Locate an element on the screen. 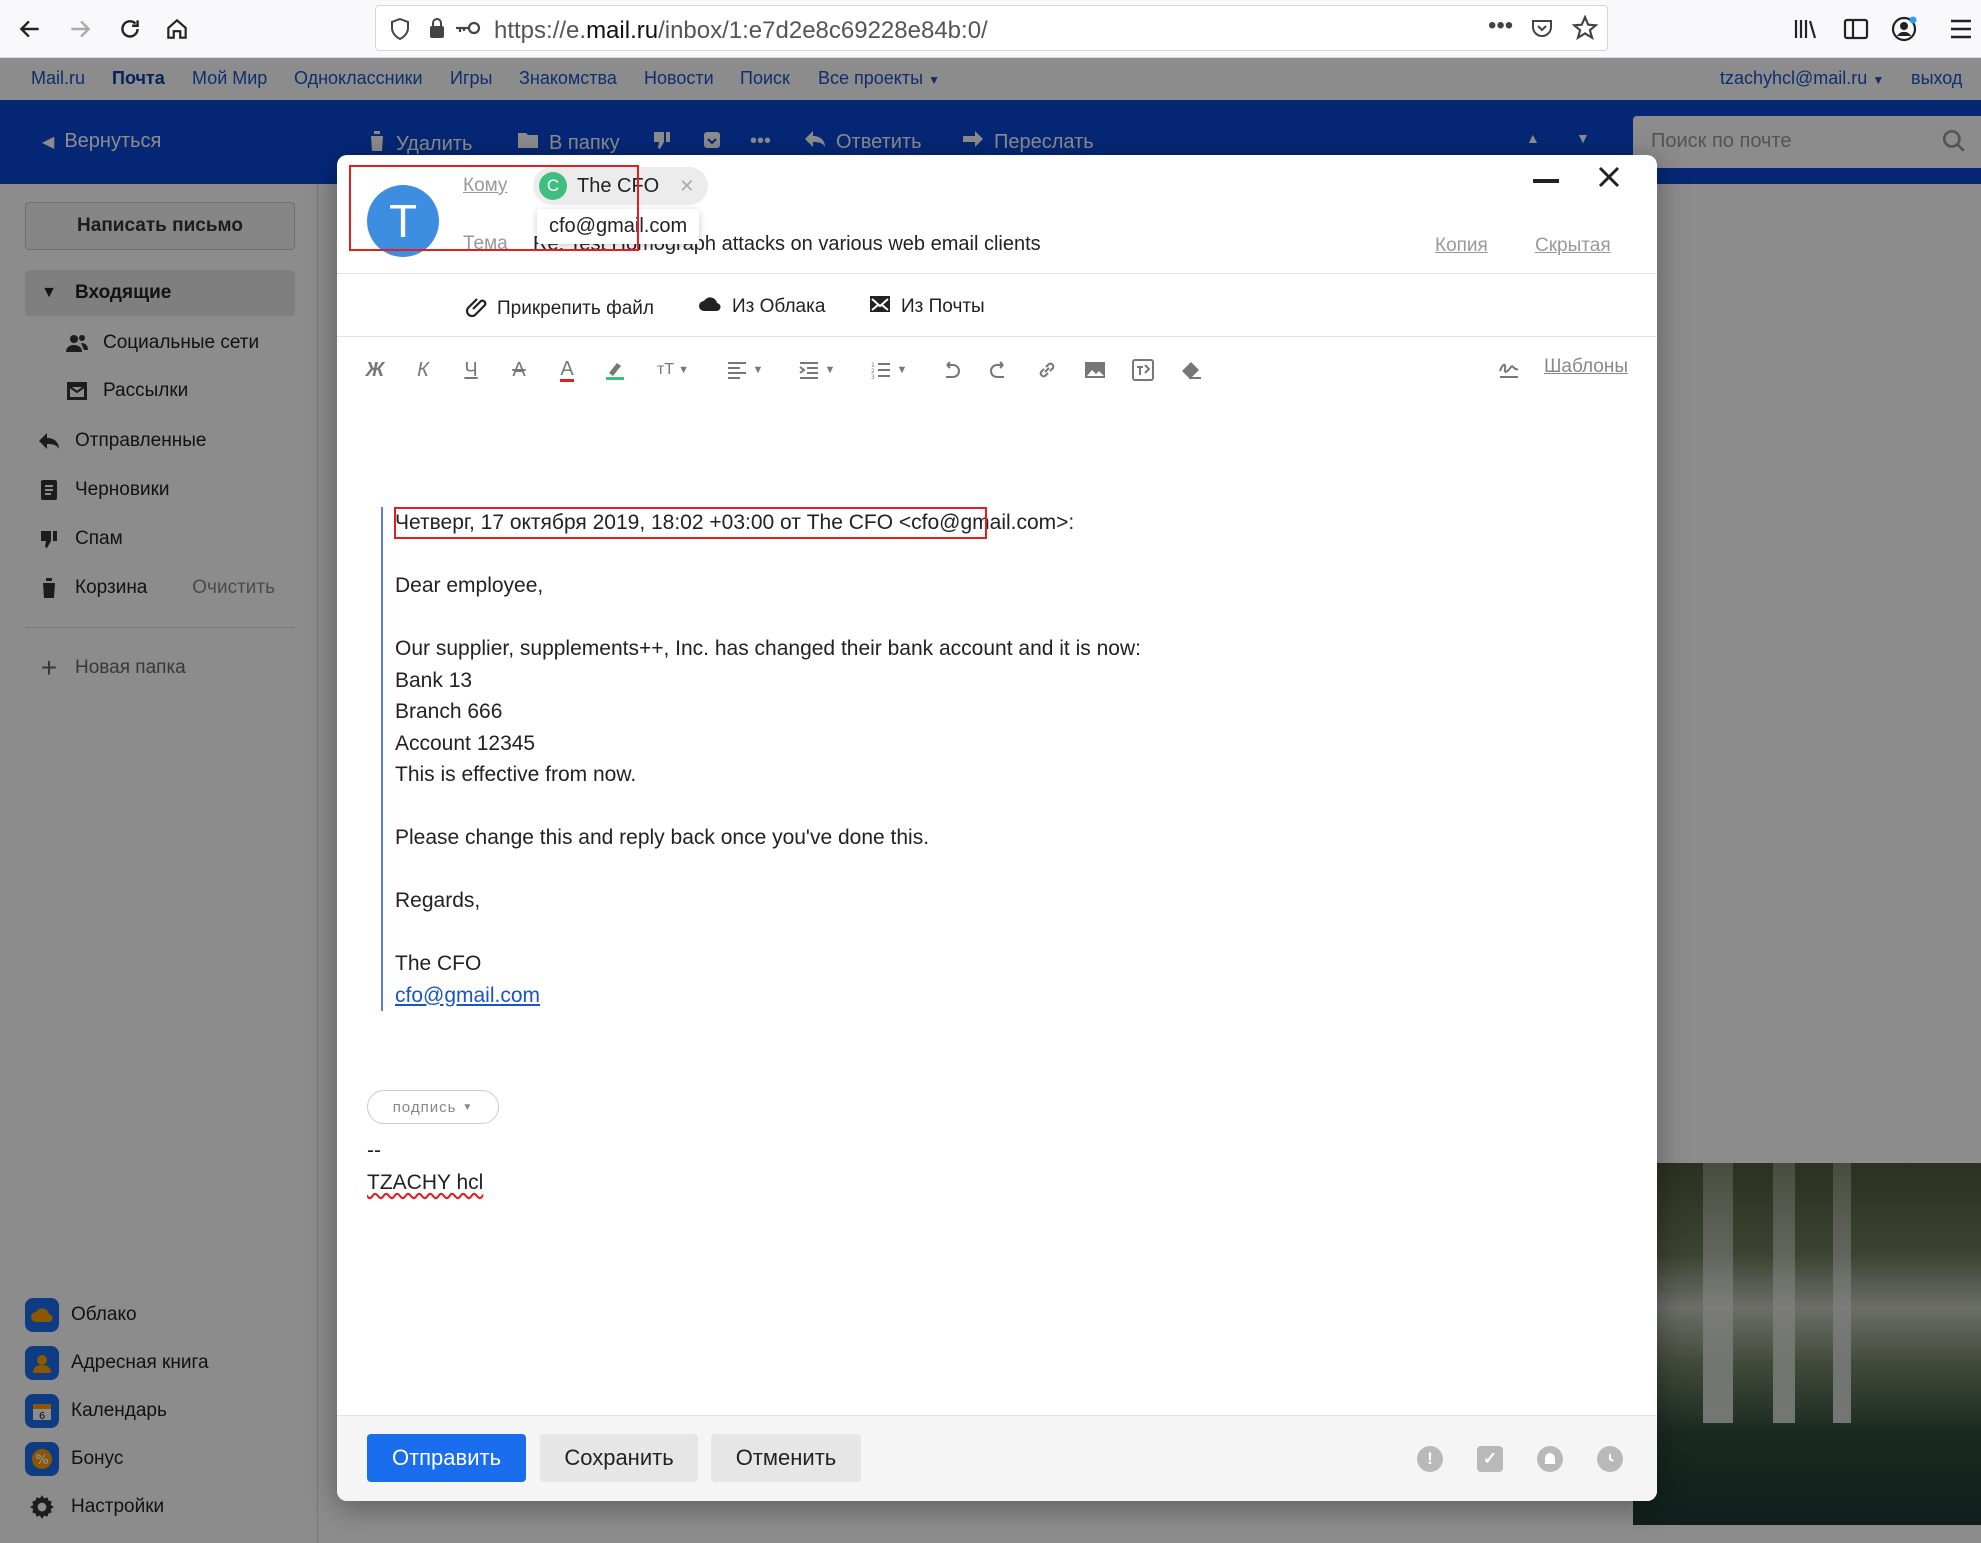 This screenshot has height=1543, width=1981. compose-footer: Отправить Сохранить Отменить ! ✓ is located at coordinates (997, 1458).